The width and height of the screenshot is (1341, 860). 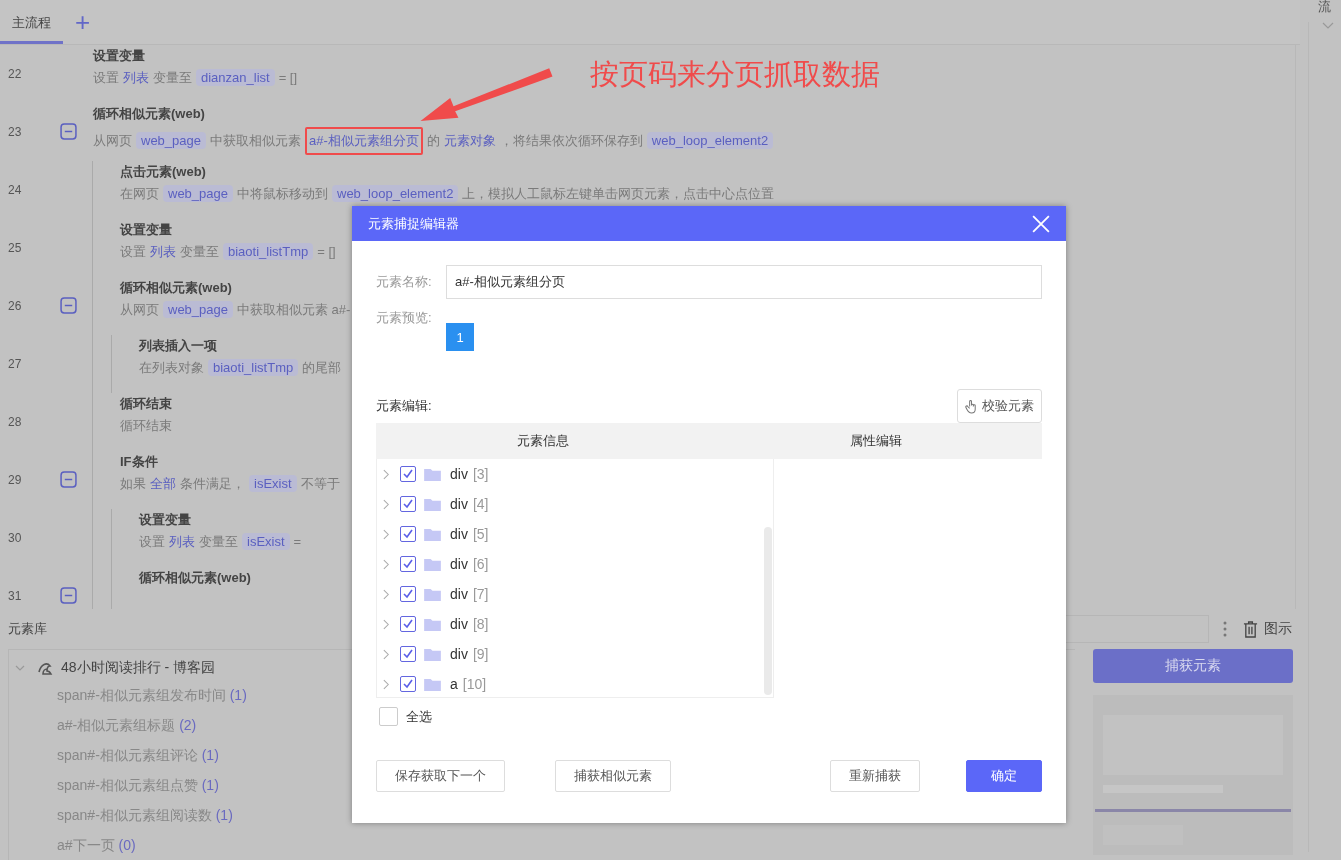 What do you see at coordinates (480, 654) in the screenshot?
I see `node-index: [9]` at bounding box center [480, 654].